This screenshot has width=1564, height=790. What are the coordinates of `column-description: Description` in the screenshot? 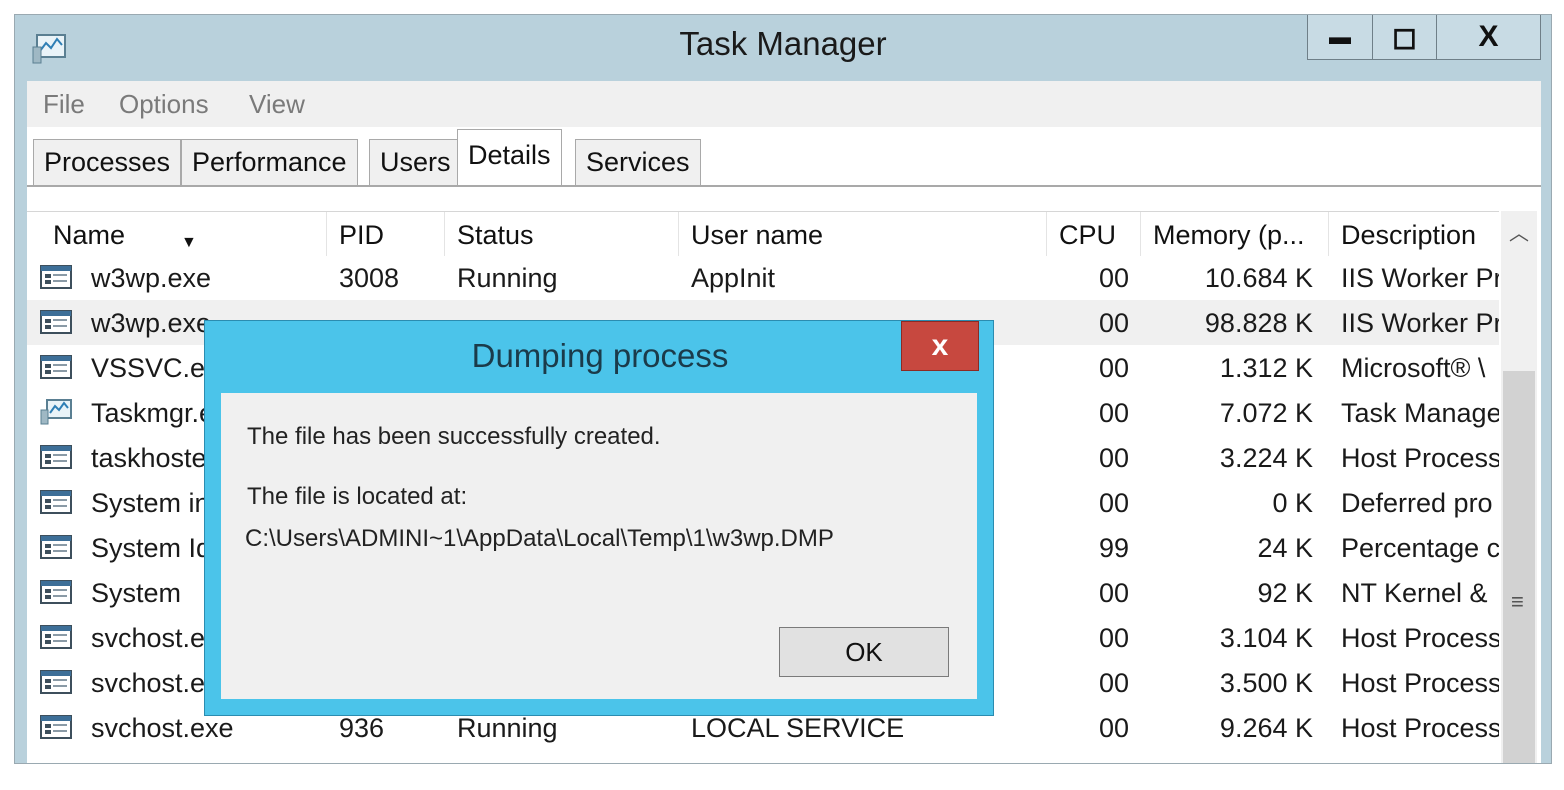 It's located at (1414, 234).